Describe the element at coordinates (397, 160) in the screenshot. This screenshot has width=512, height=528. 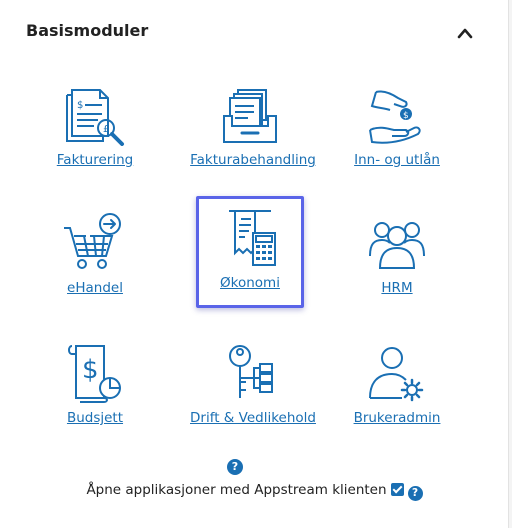
I see `module-label: Inn- og utlån` at that location.